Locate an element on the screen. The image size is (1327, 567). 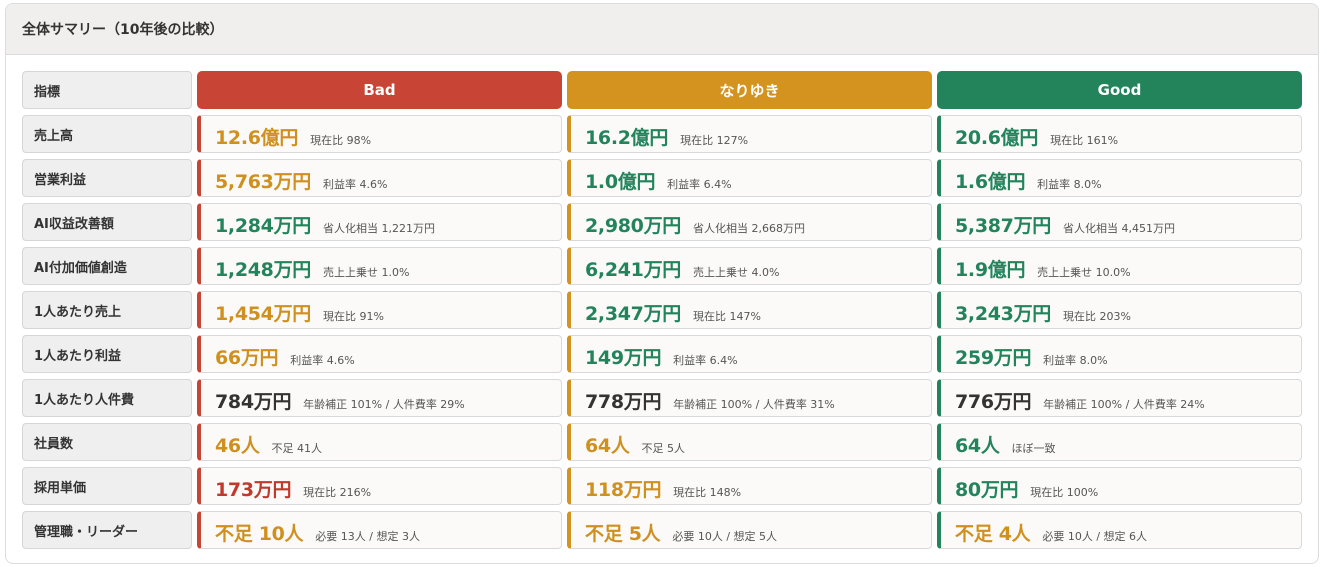
metric-note: 省人化相当 2,668万円 is located at coordinates (749, 228).